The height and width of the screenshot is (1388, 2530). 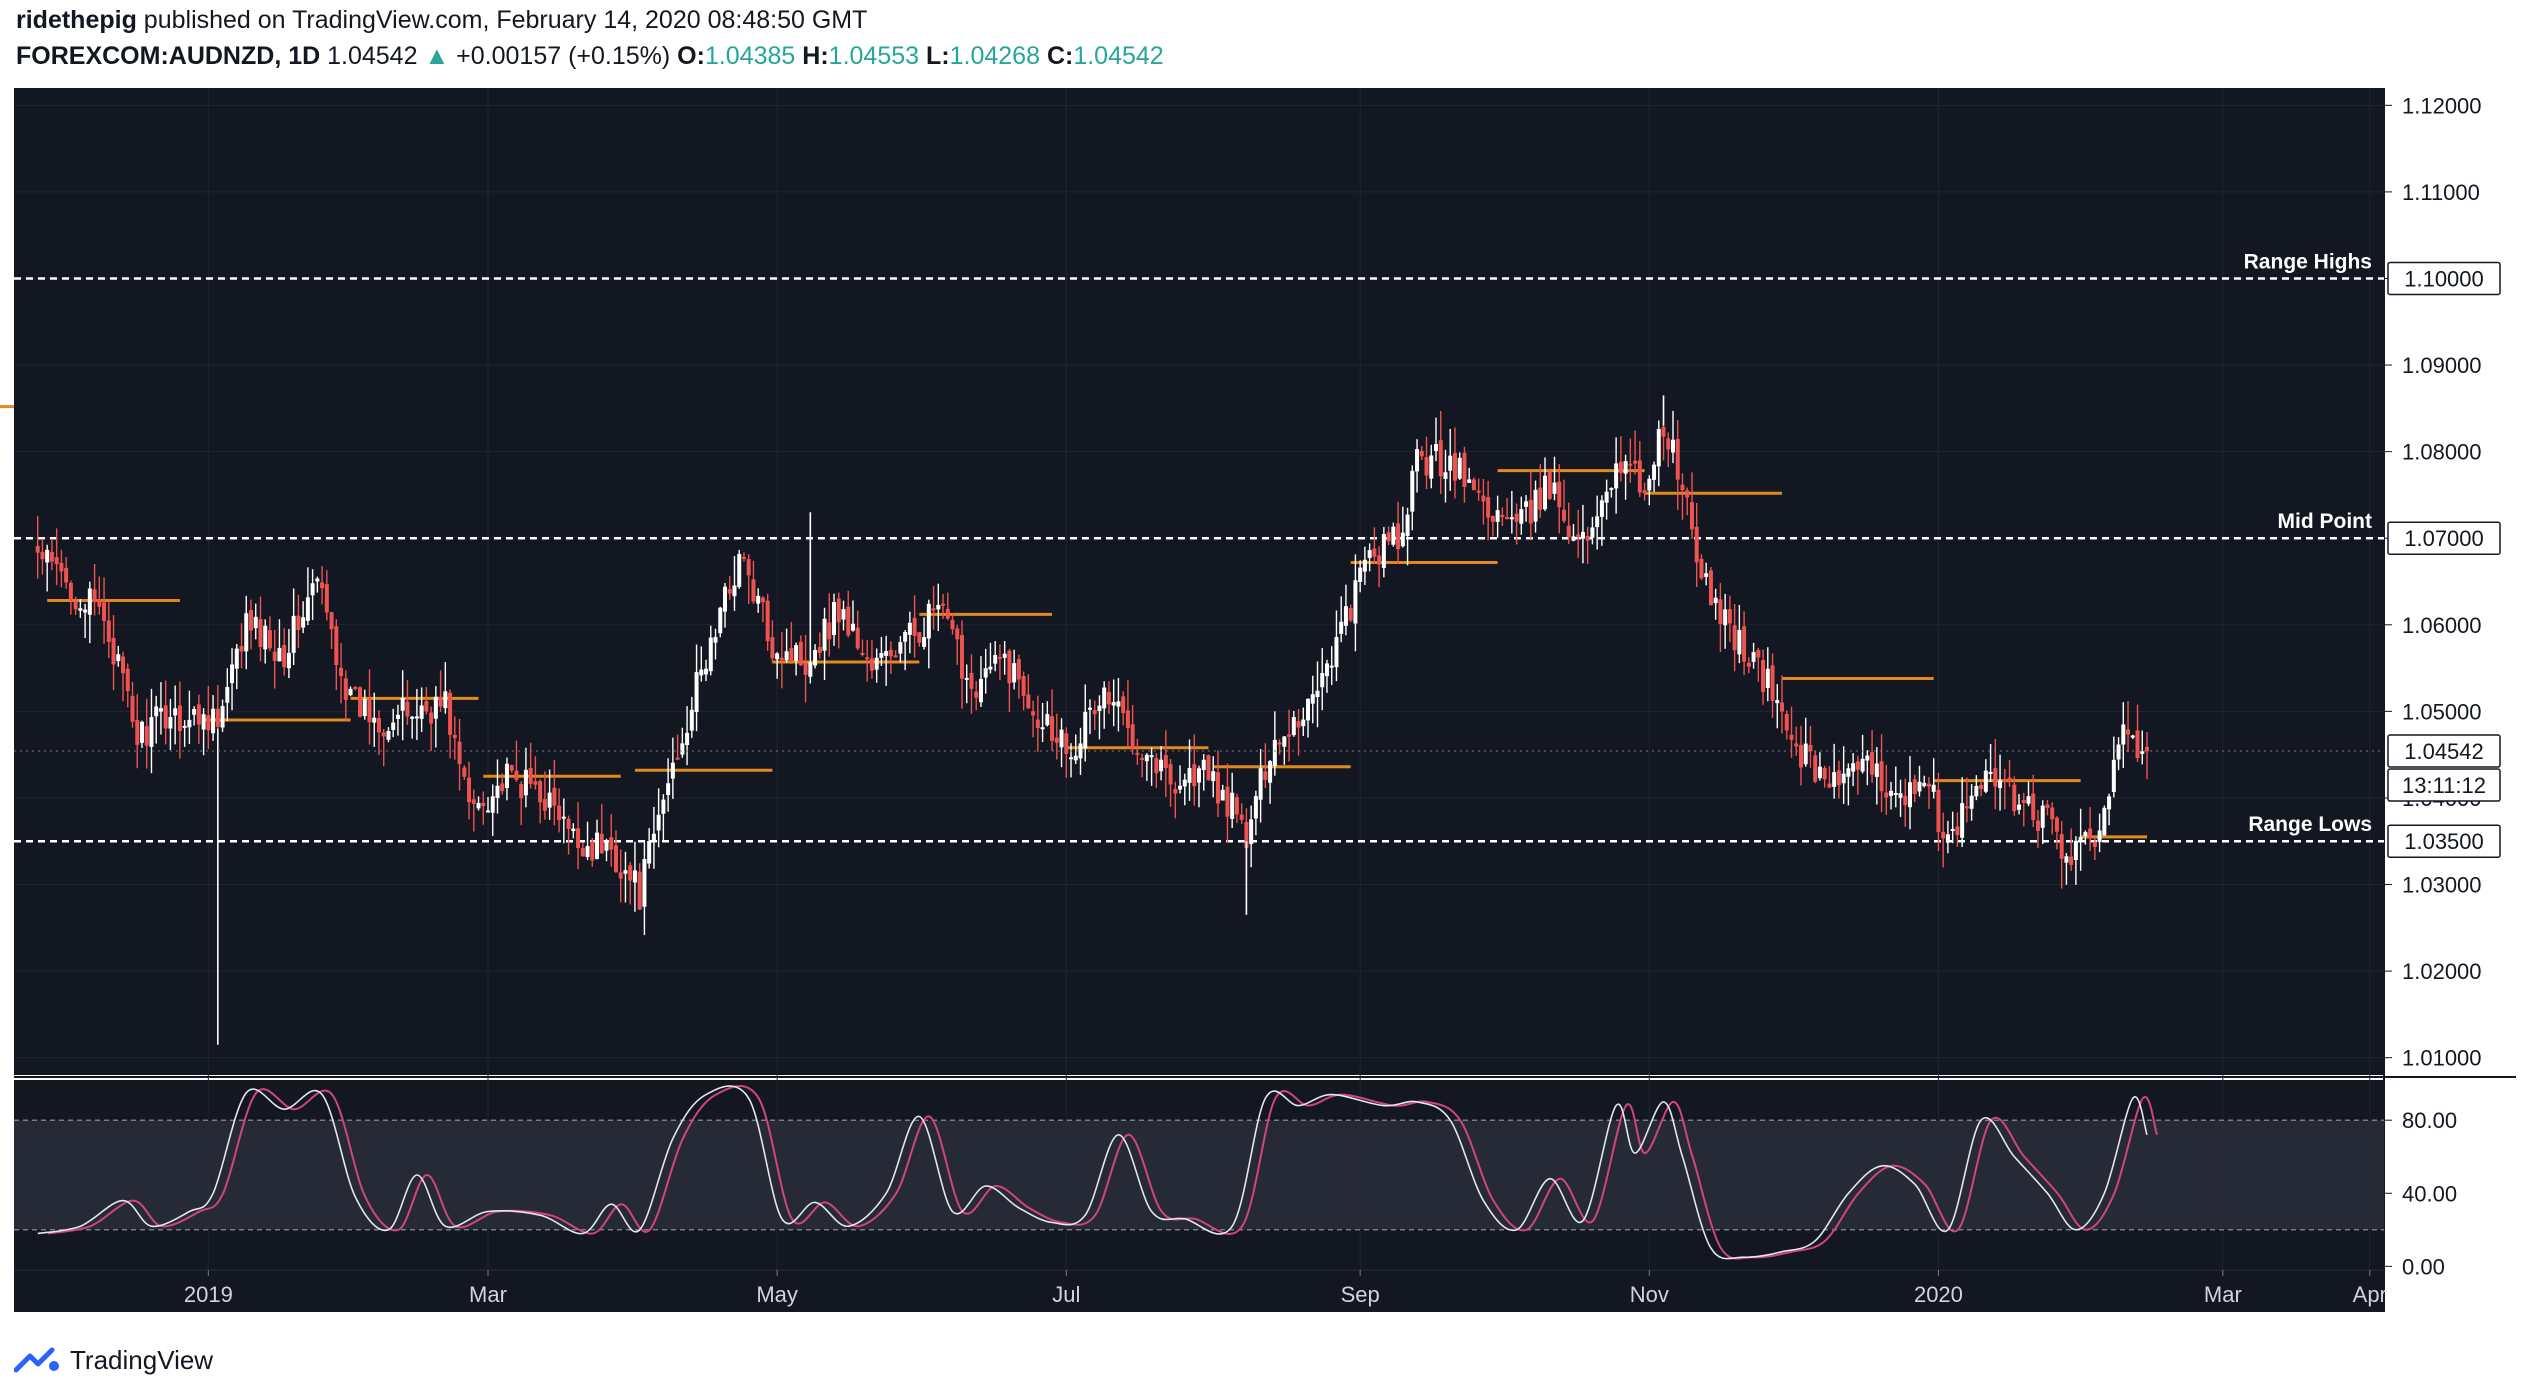 What do you see at coordinates (2441, 192) in the screenshot?
I see `price-tick-label: 1.11000` at bounding box center [2441, 192].